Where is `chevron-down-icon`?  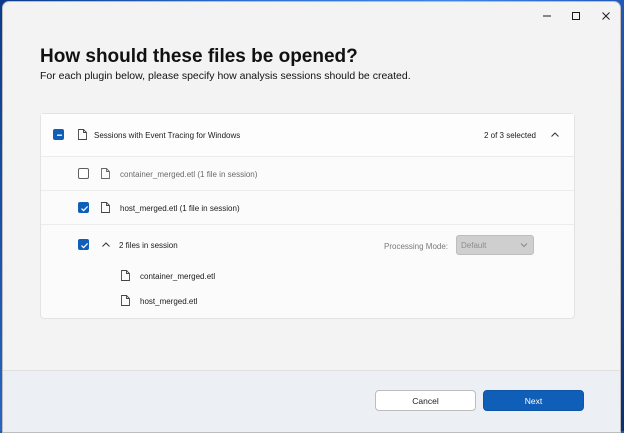
chevron-down-icon is located at coordinates (524, 245).